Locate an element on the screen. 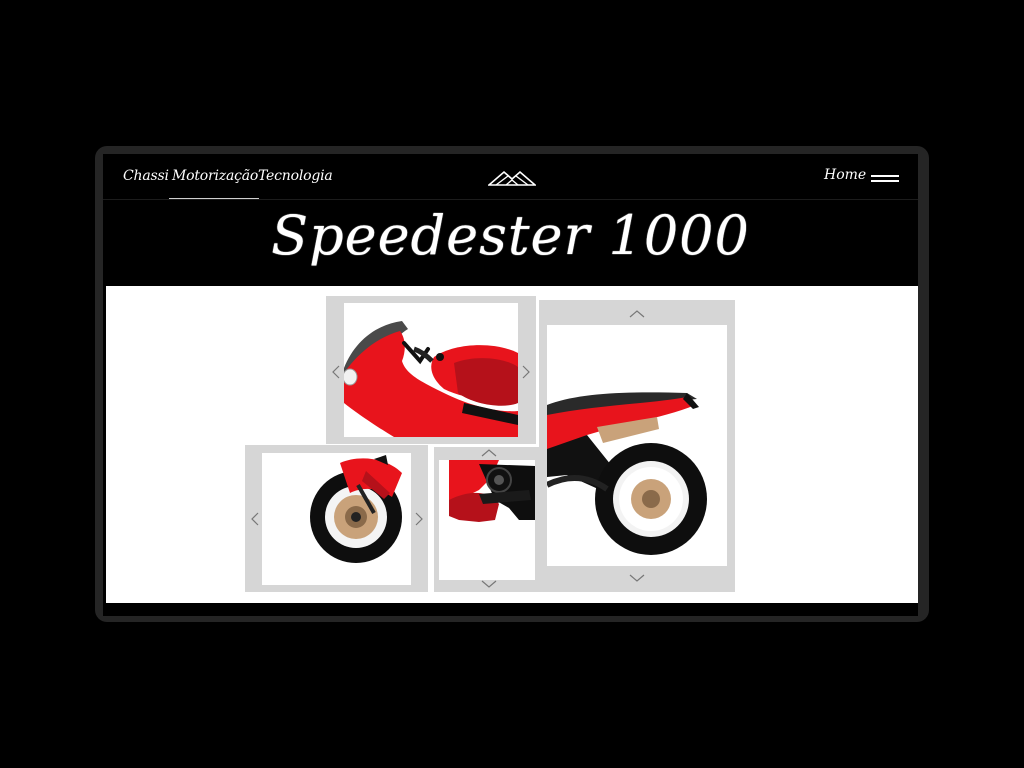 This screenshot has width=1024, height=768. tile-engine is located at coordinates (487, 519).